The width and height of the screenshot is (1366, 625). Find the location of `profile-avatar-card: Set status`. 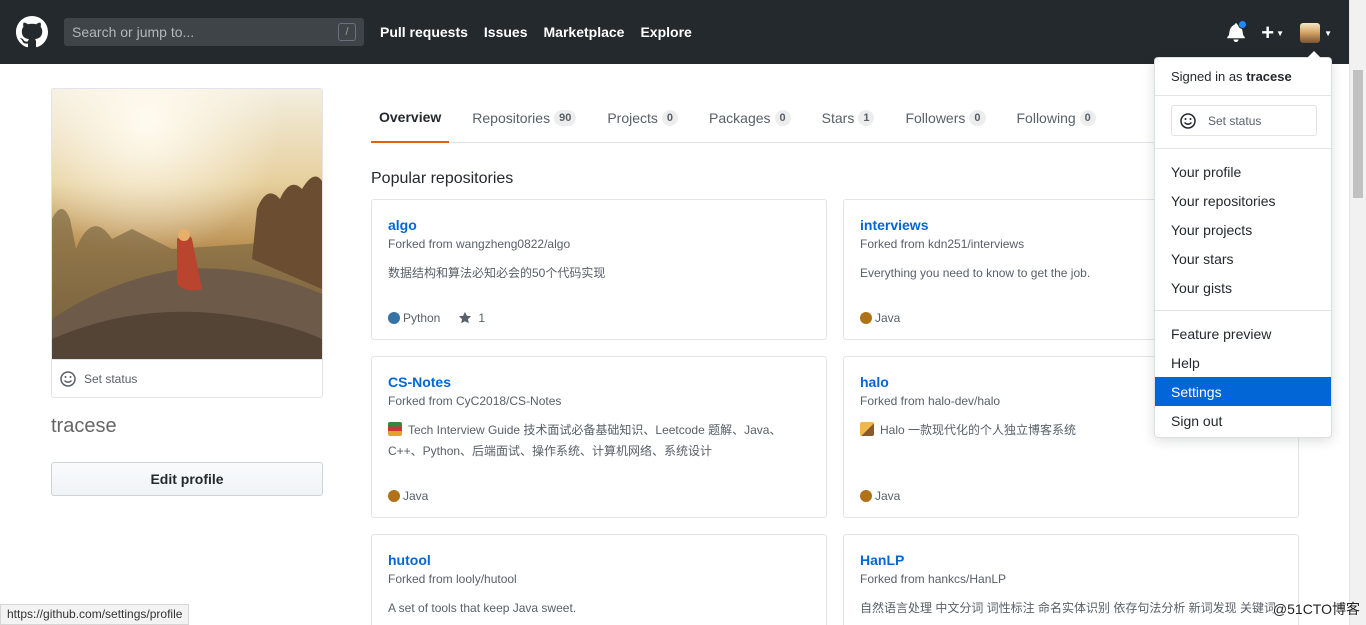

profile-avatar-card: Set status is located at coordinates (187, 243).